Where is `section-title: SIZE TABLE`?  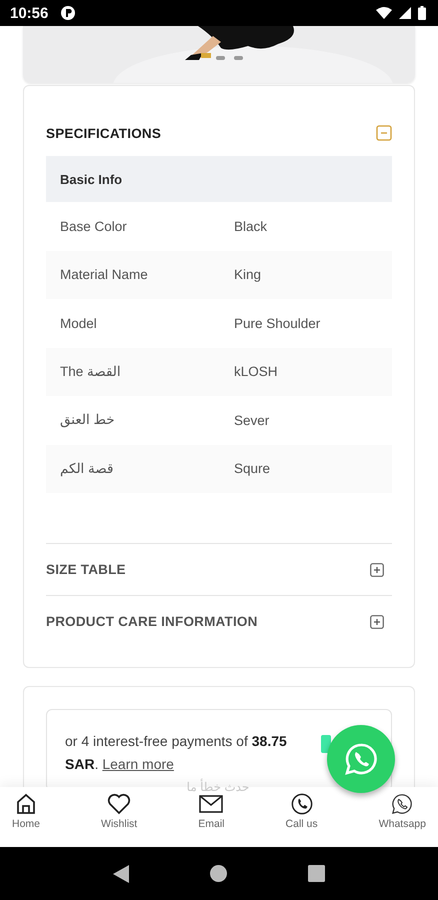
section-title: SIZE TABLE is located at coordinates (86, 569).